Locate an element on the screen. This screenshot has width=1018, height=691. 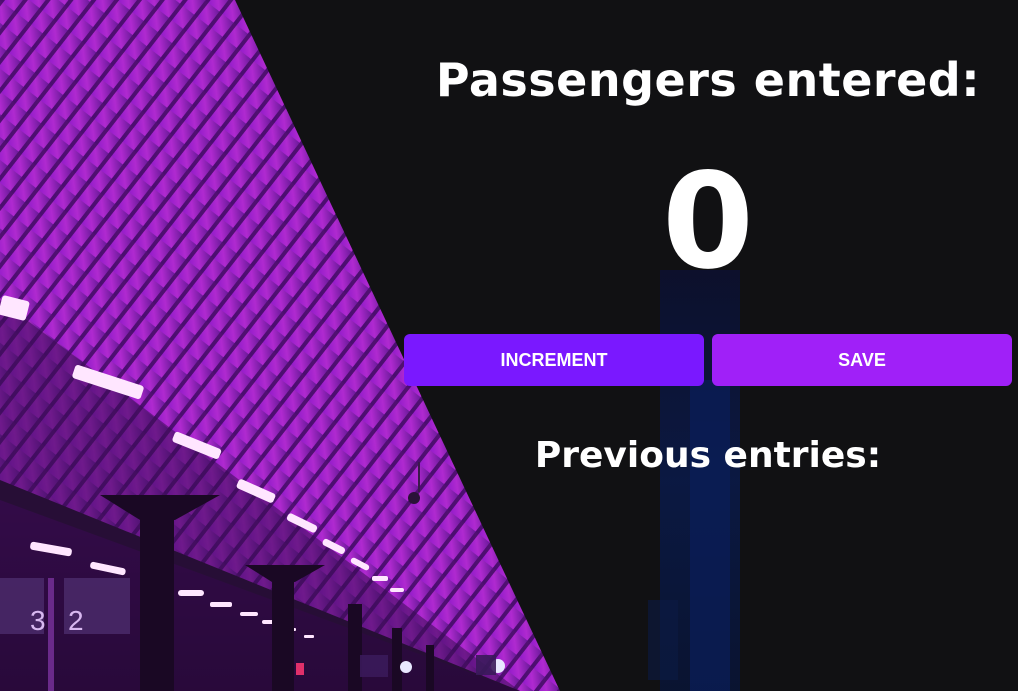
svg-text: 2 is located at coordinates (76, 620).